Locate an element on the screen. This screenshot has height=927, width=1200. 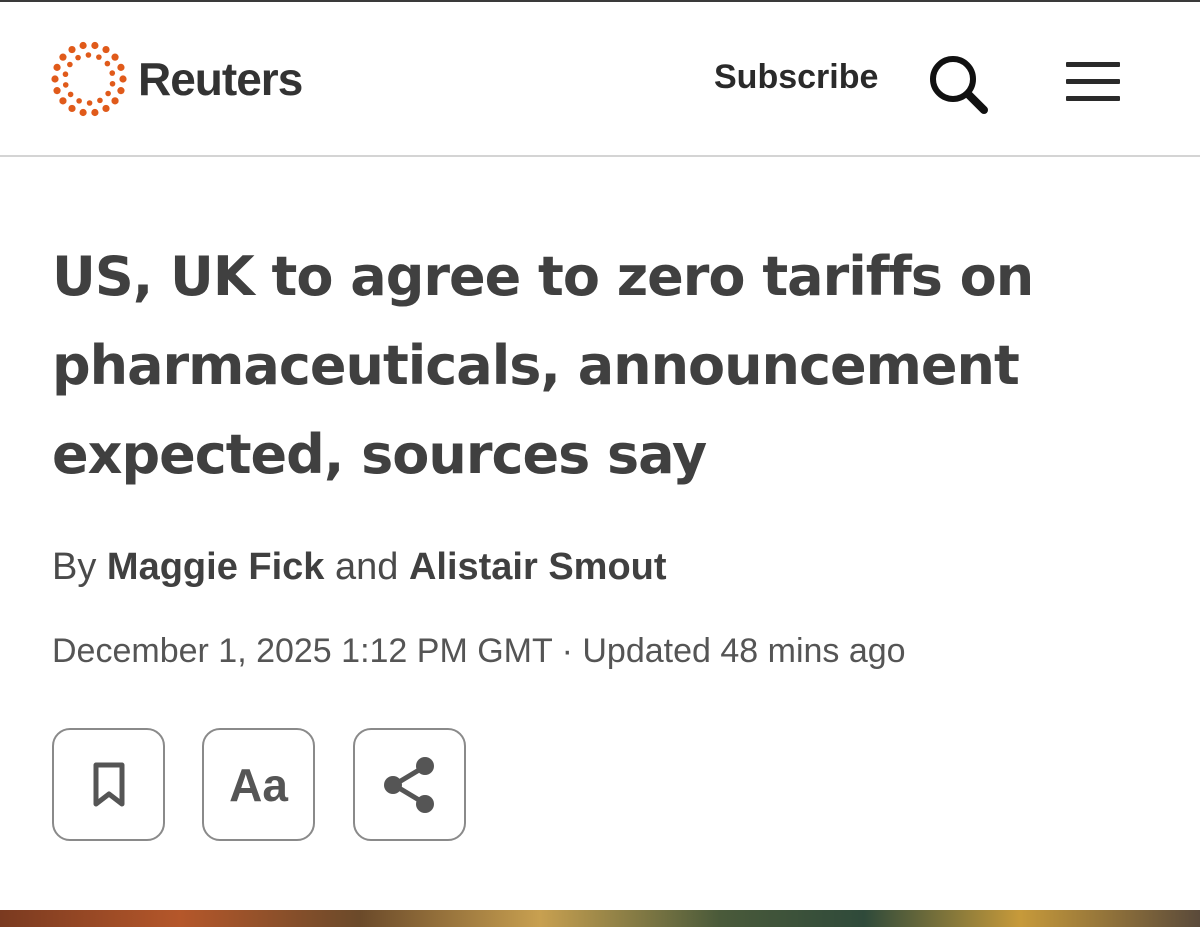
bookmark-button is located at coordinates (108, 784).